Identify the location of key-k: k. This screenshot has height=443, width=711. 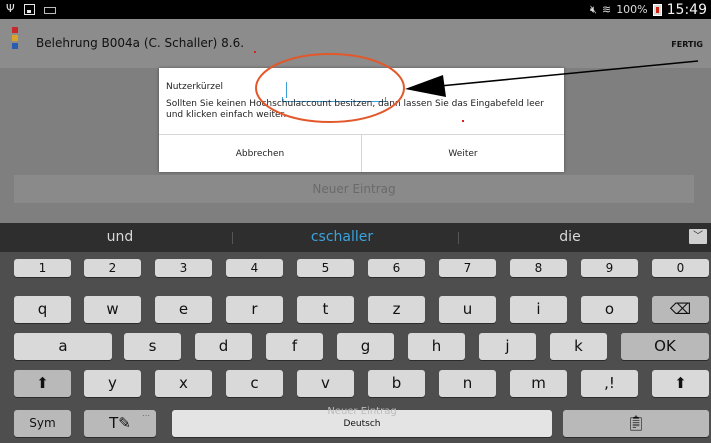
(578, 346).